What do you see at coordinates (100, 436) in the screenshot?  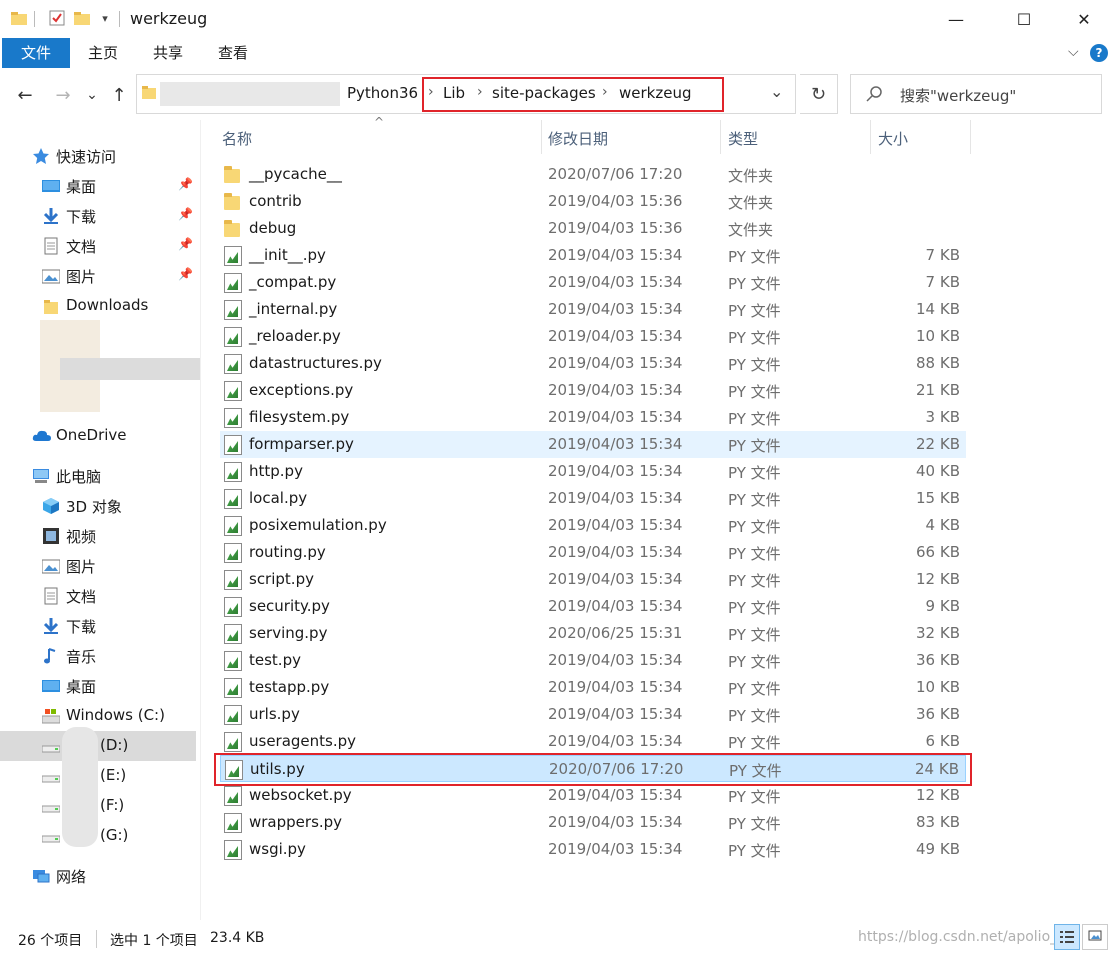 I see `sidebar-item-onedrive: OneDrive` at bounding box center [100, 436].